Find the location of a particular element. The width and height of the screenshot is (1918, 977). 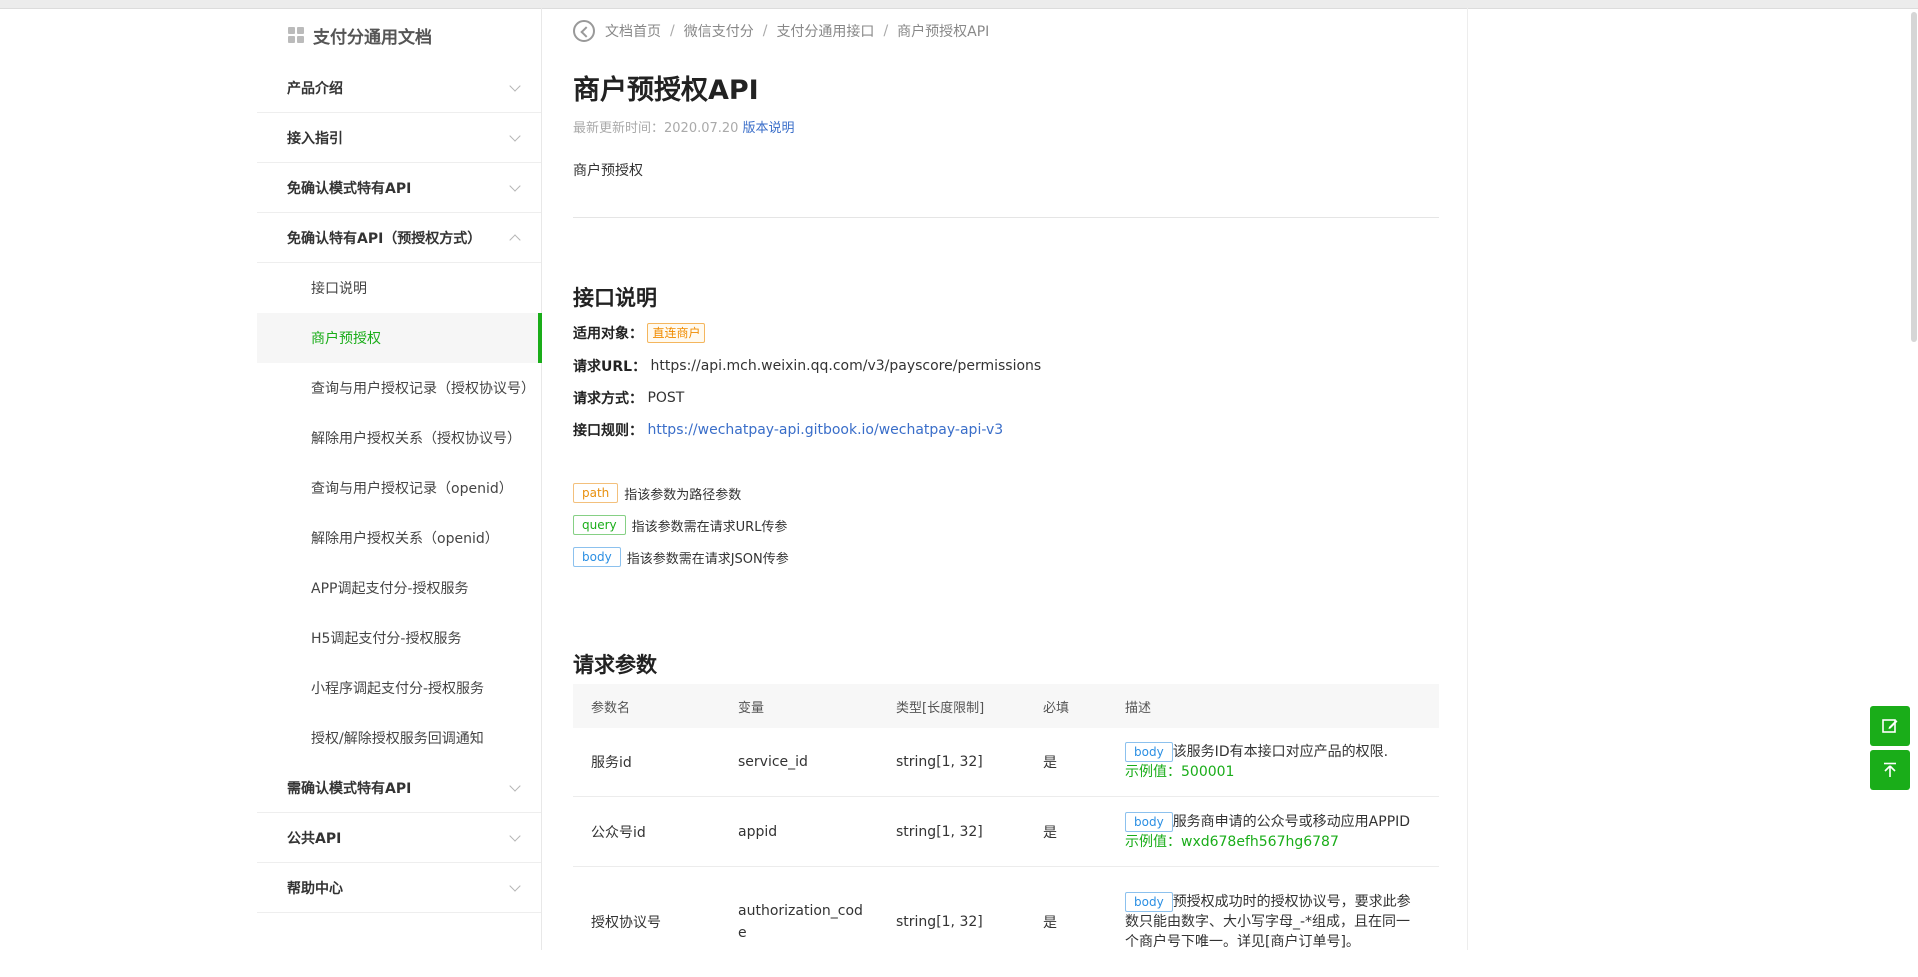

sidebar-subitem-miniprogram-invoke: 小程序调起支付分-授权服务 is located at coordinates (399, 688).